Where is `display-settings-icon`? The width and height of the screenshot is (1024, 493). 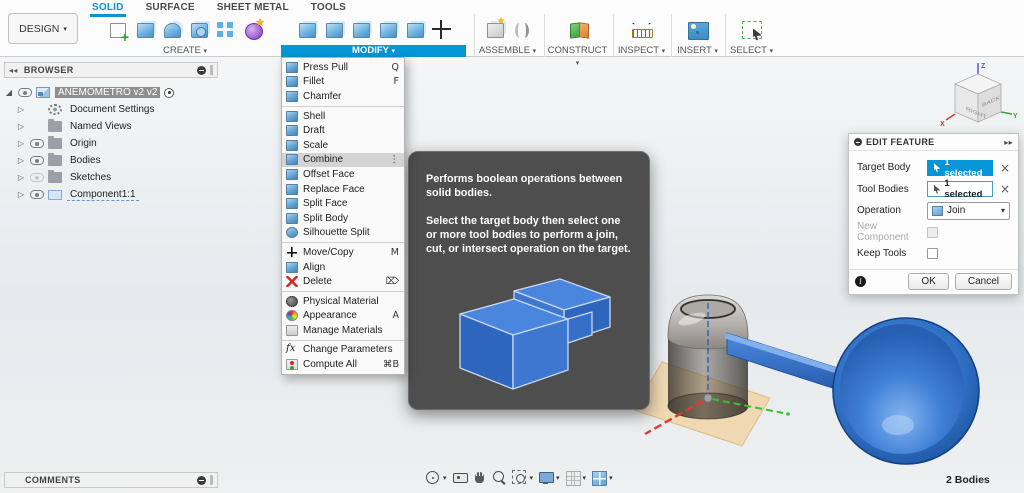
display-settings-icon is located at coordinates (546, 477).